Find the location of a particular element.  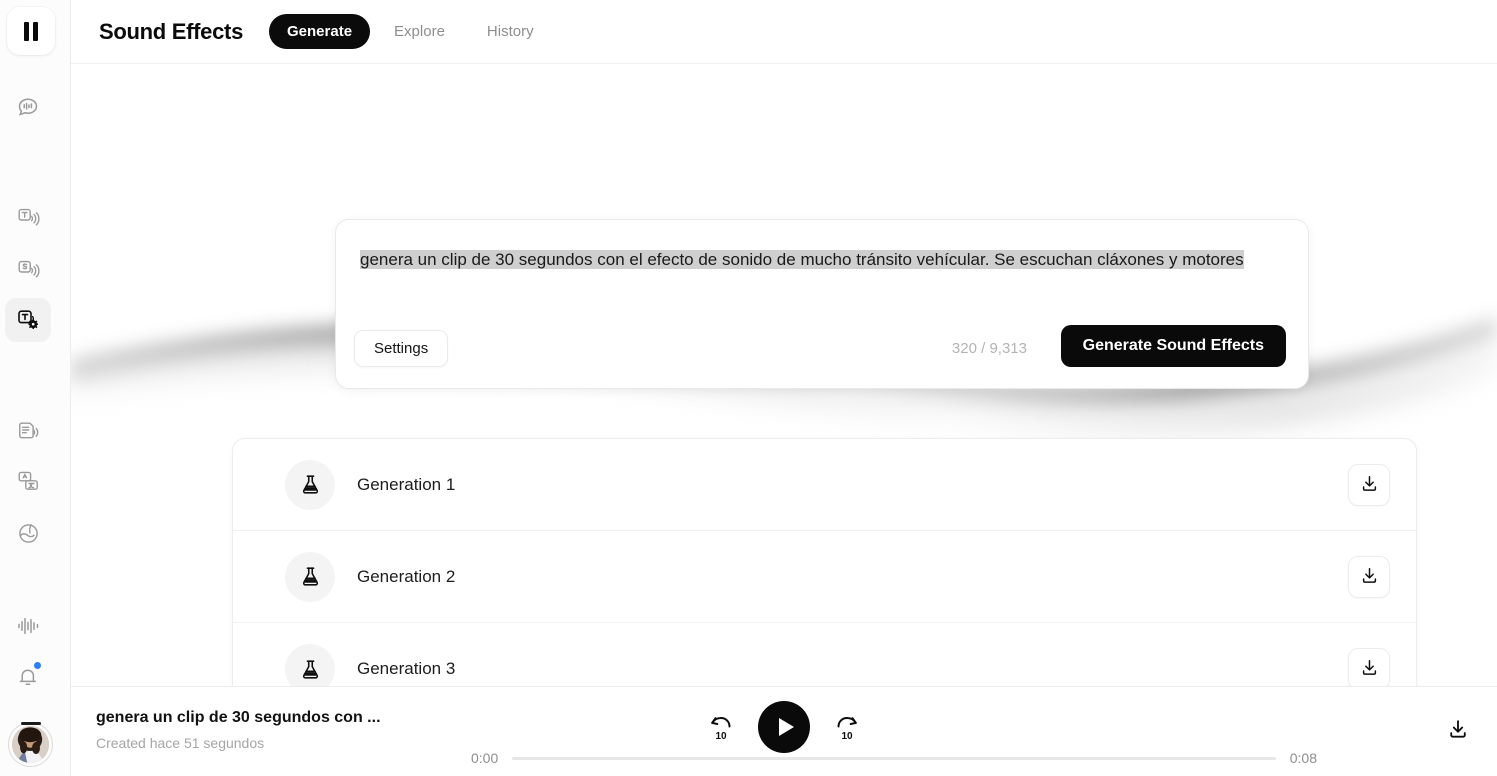

player-download-button is located at coordinates (1458, 730).